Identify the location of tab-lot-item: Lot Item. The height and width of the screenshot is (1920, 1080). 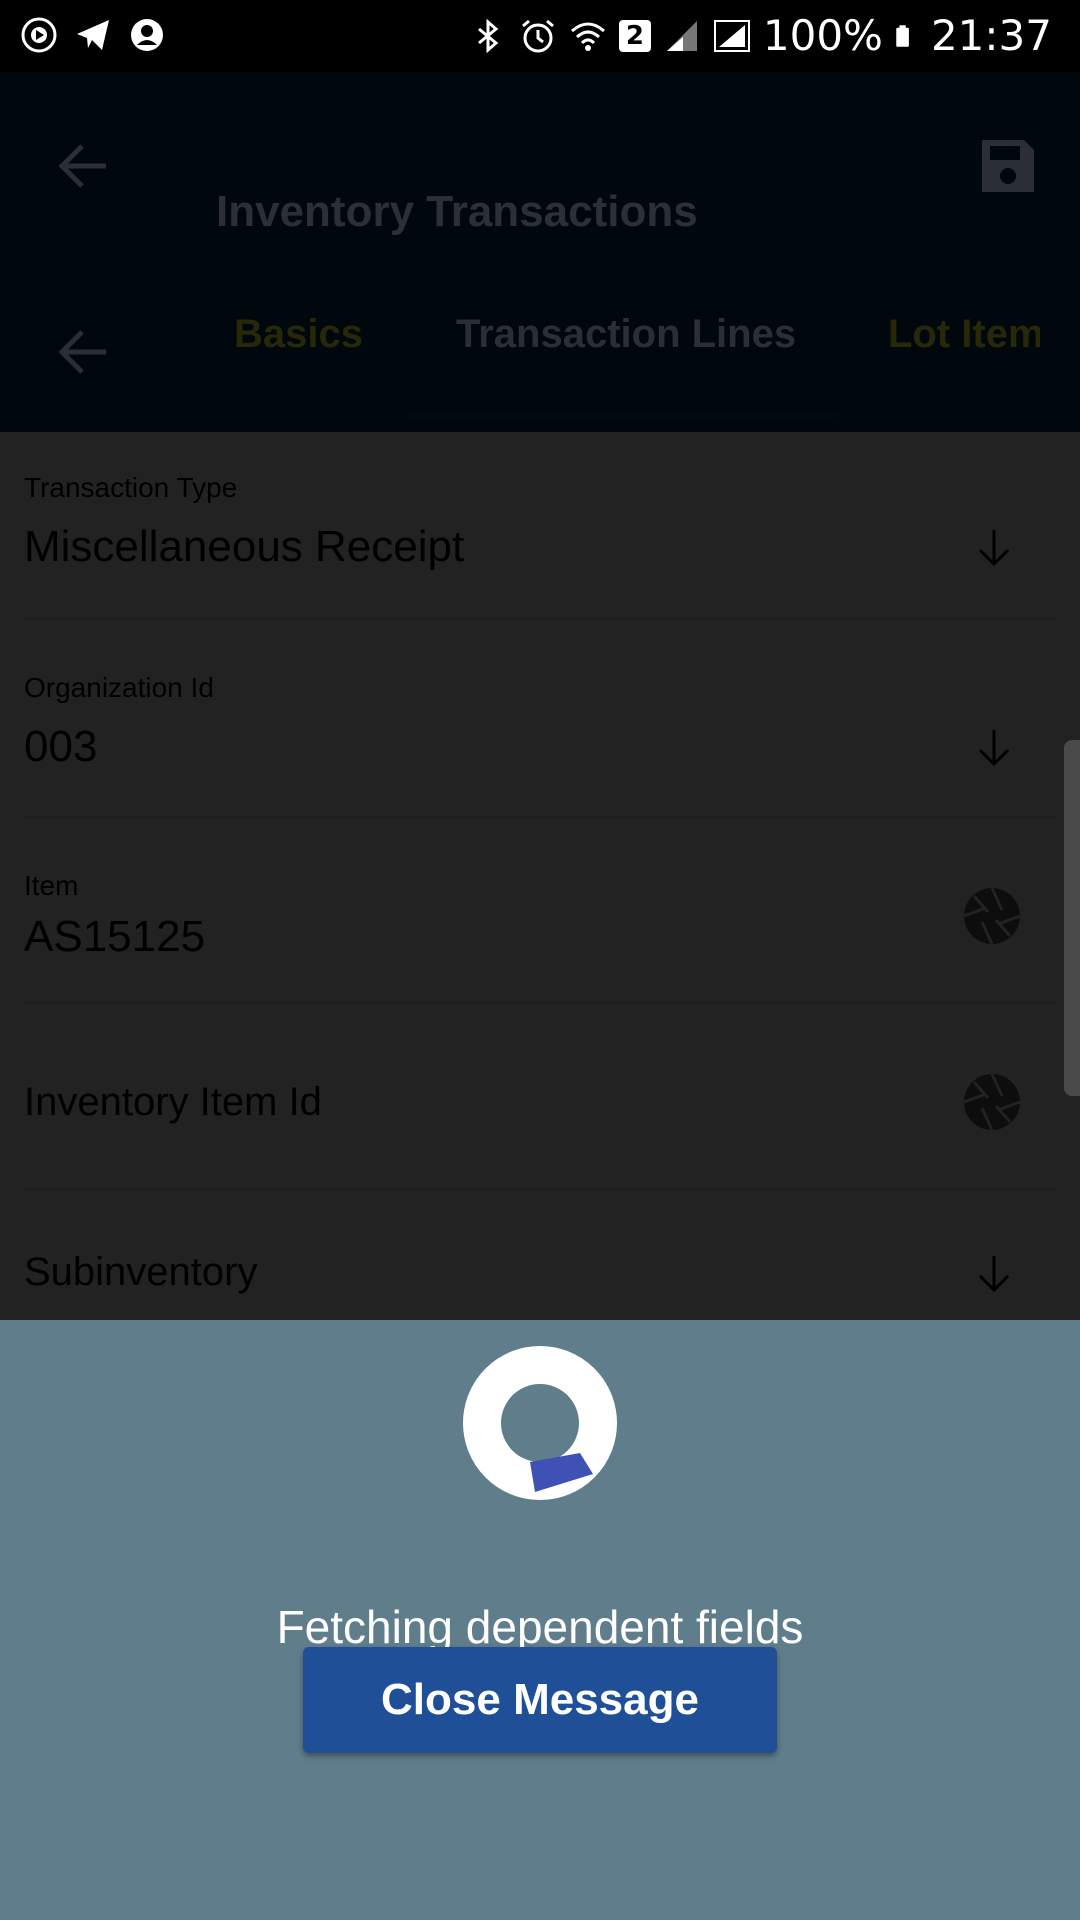
(964, 334).